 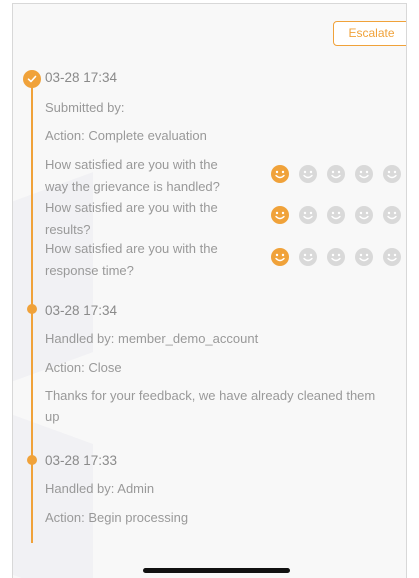 What do you see at coordinates (100, 488) in the screenshot?
I see `entry-handled-by: Handled by: Admin` at bounding box center [100, 488].